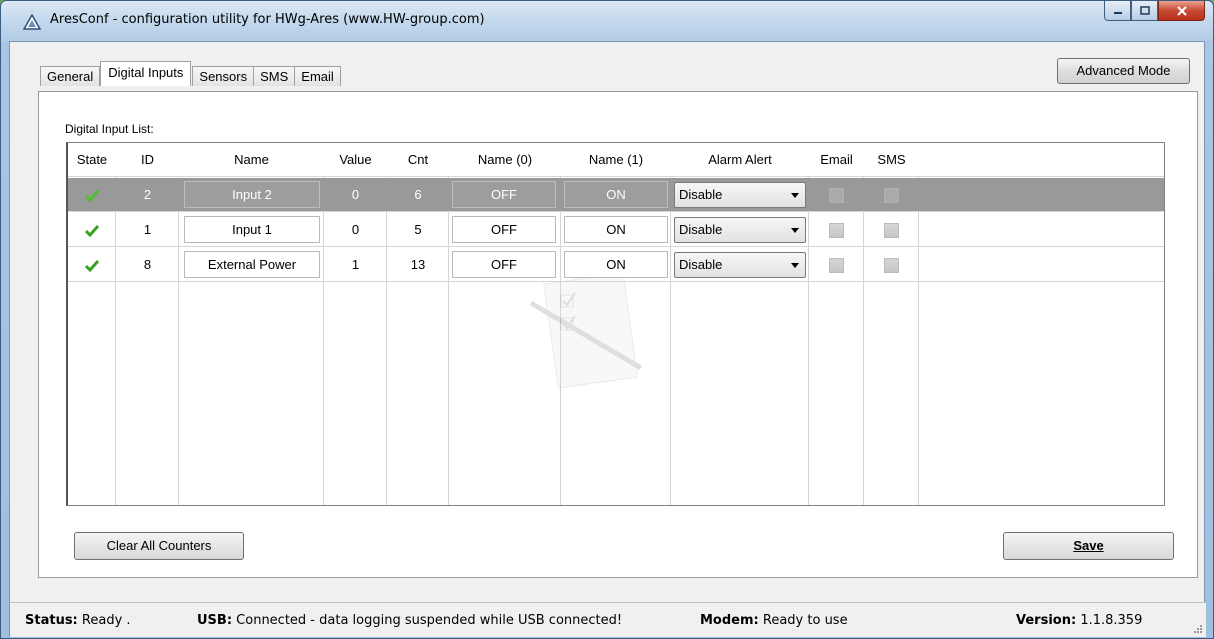 The image size is (1214, 639). Describe the element at coordinates (1111, 620) in the screenshot. I see `version-value: 1.1.8.359` at that location.